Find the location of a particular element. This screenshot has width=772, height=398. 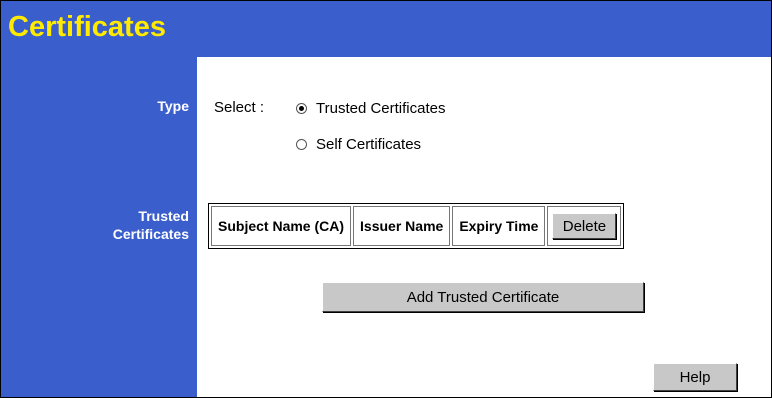

delete-cell: Delete is located at coordinates (584, 226).